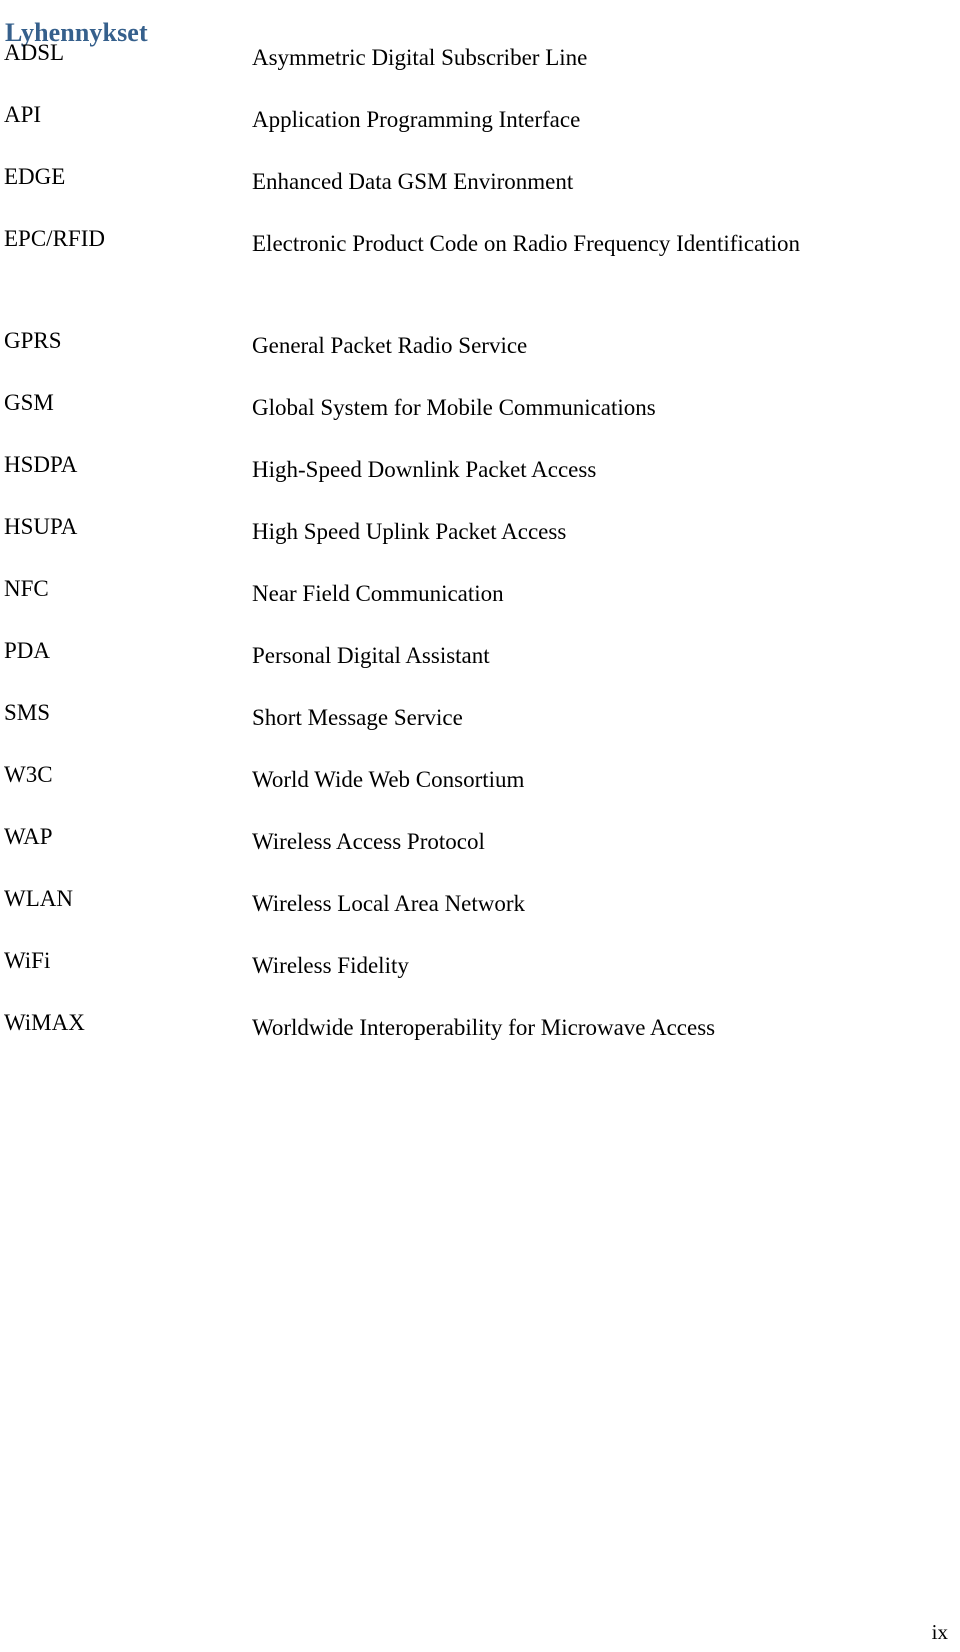 The width and height of the screenshot is (960, 1652). What do you see at coordinates (413, 181) in the screenshot?
I see `abbreviation-definition: Enhanced Data GSM Environment` at bounding box center [413, 181].